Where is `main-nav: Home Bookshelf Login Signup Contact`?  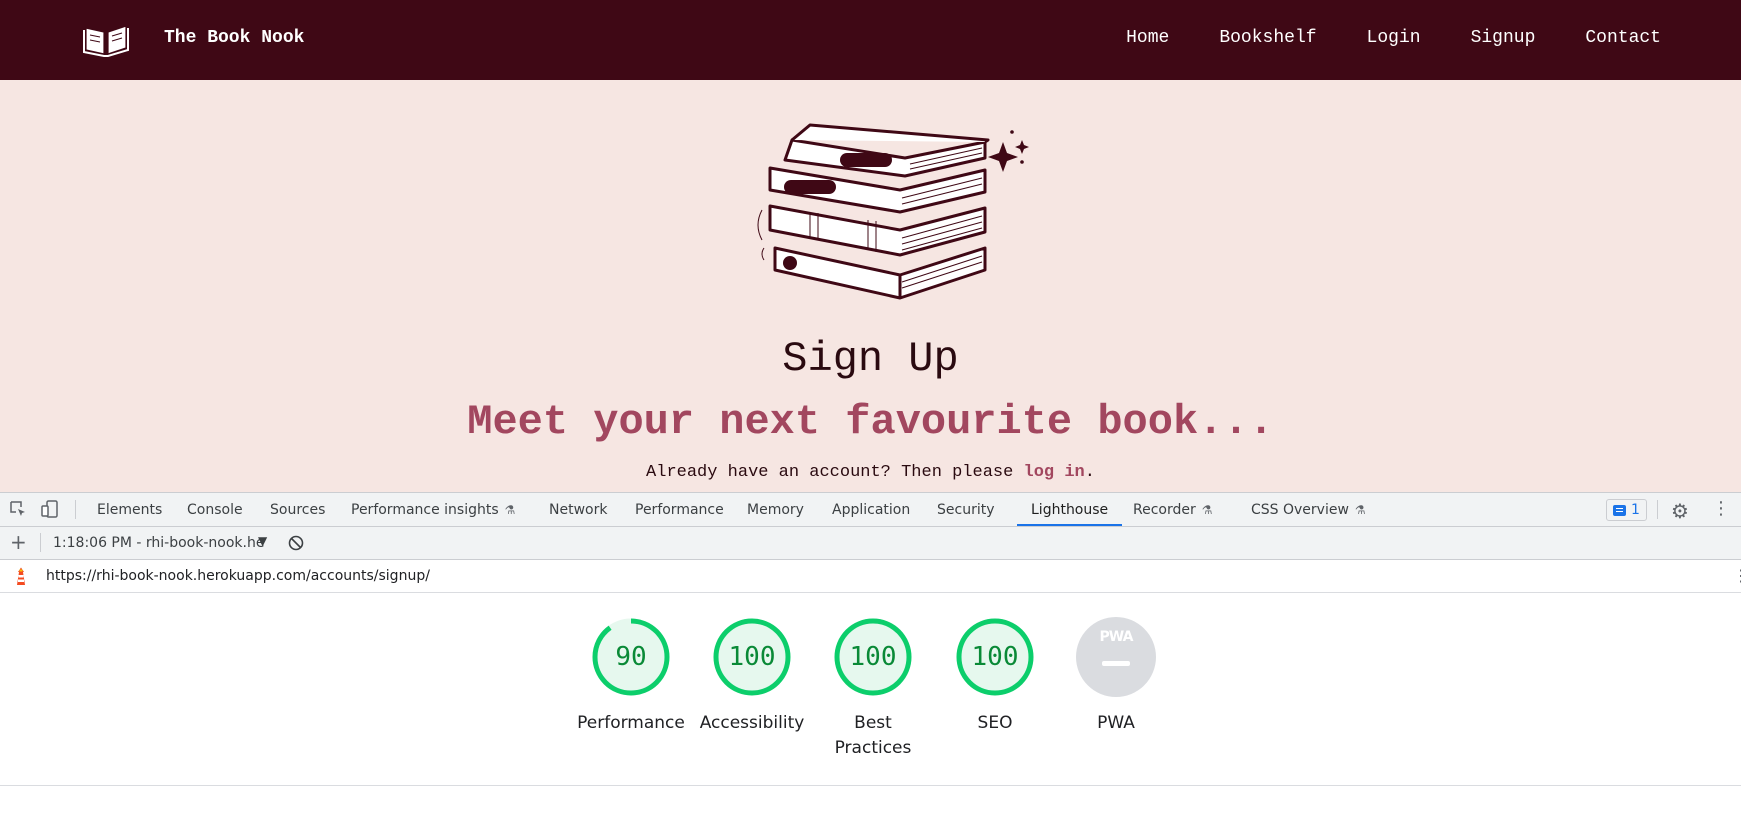 main-nav: Home Bookshelf Login Signup Contact is located at coordinates (1393, 38).